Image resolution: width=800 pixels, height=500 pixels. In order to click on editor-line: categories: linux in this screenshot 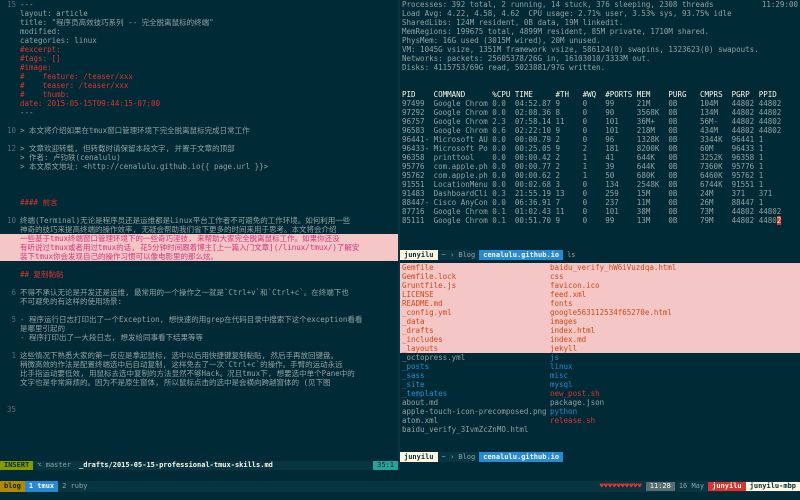, I will do `click(199, 40)`.